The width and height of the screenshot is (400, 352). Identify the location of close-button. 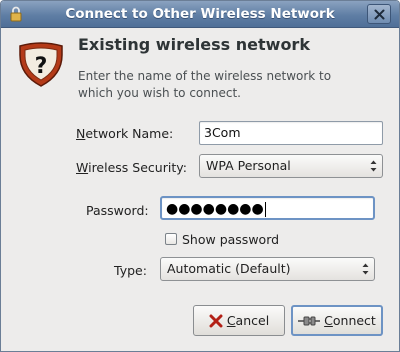
(379, 14).